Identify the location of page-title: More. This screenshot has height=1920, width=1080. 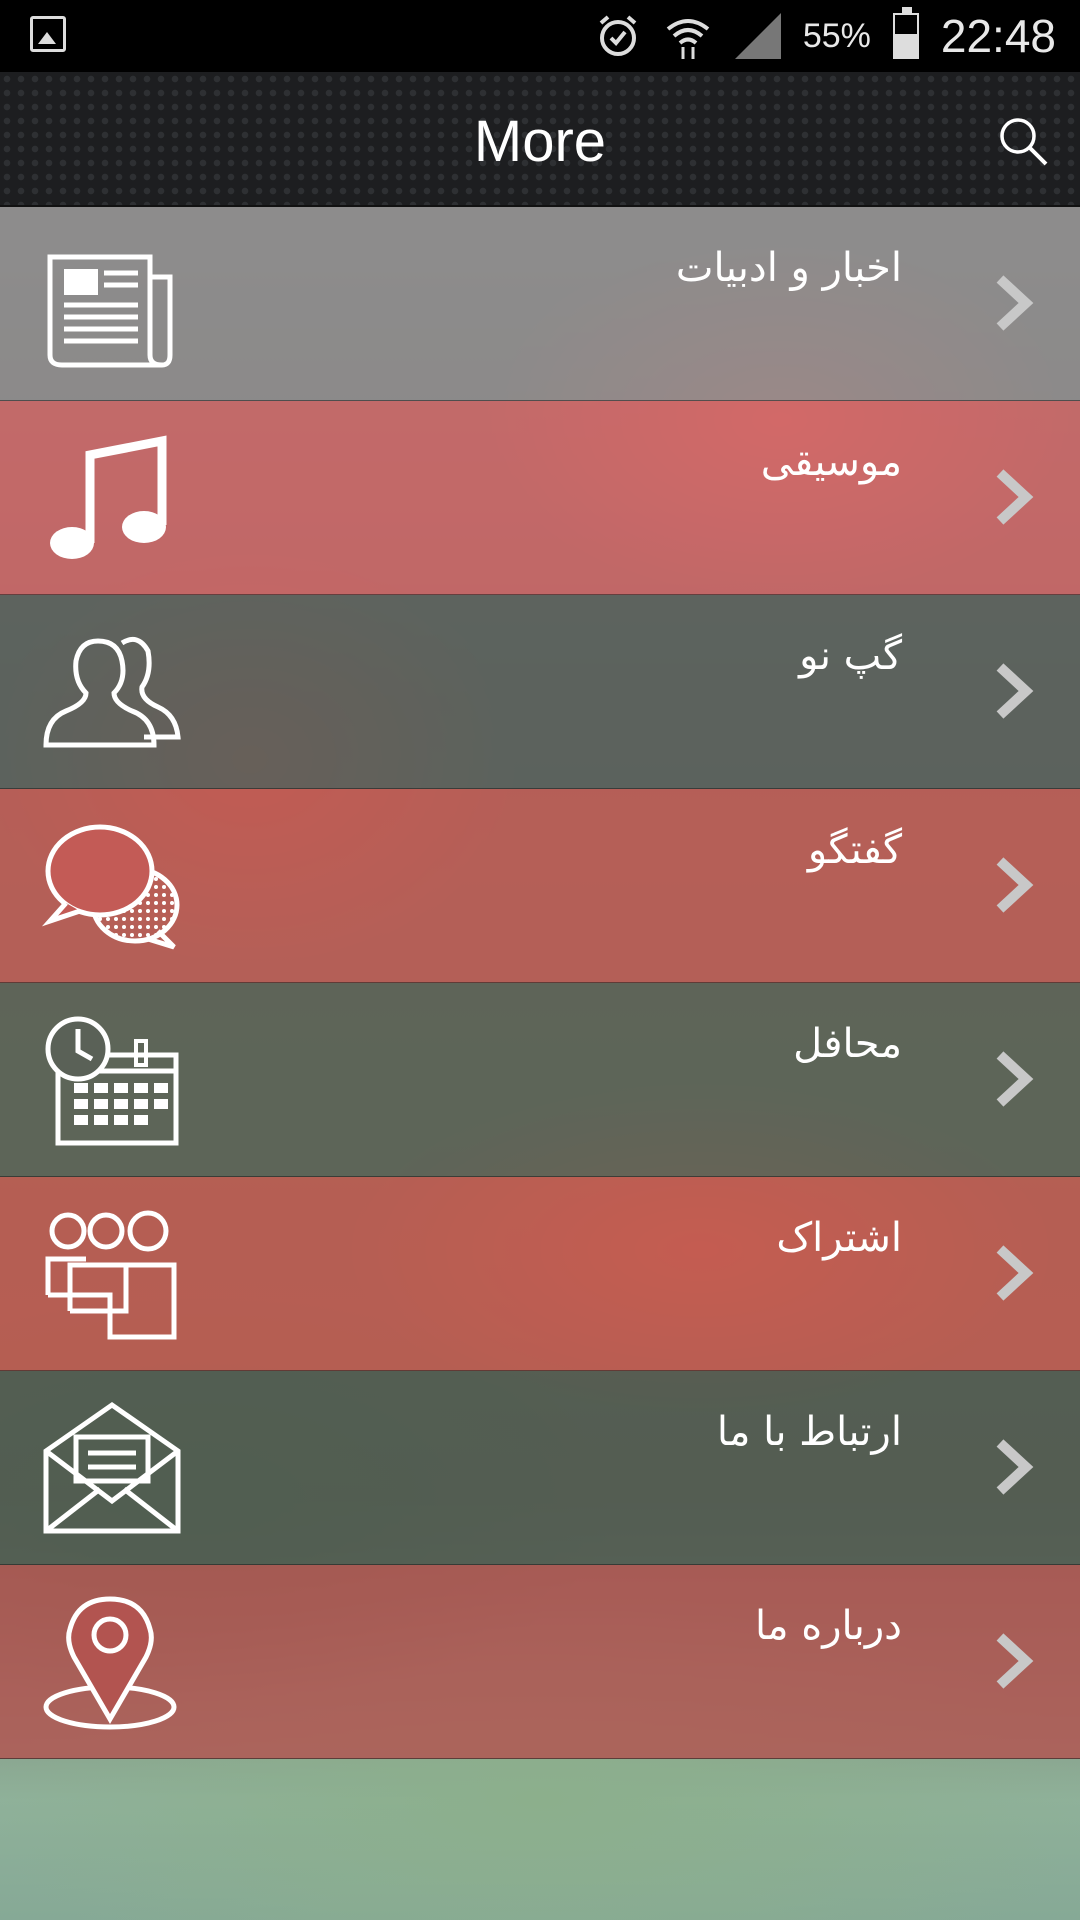
(540, 141).